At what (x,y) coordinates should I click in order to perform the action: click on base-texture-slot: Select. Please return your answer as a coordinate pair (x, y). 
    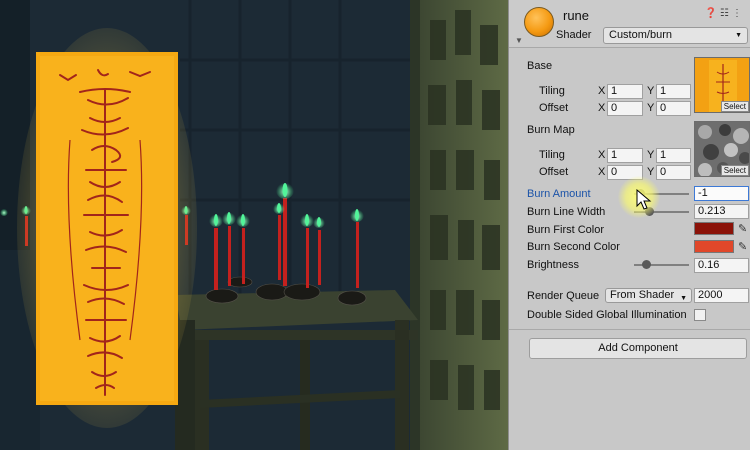
    Looking at the image, I should click on (722, 85).